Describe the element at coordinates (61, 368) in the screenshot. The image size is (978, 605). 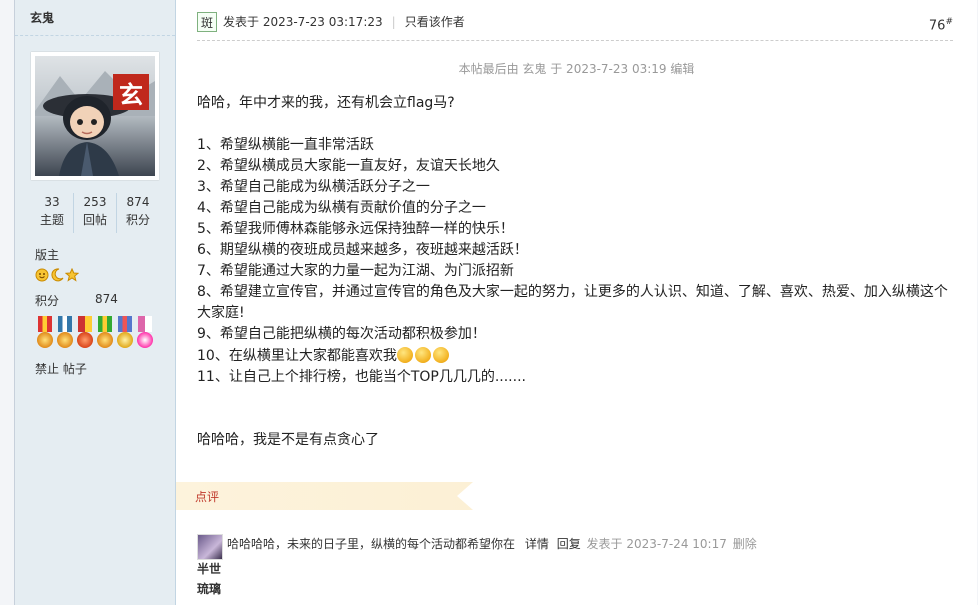
I see `ban-posts-link: 禁止 帖子` at that location.